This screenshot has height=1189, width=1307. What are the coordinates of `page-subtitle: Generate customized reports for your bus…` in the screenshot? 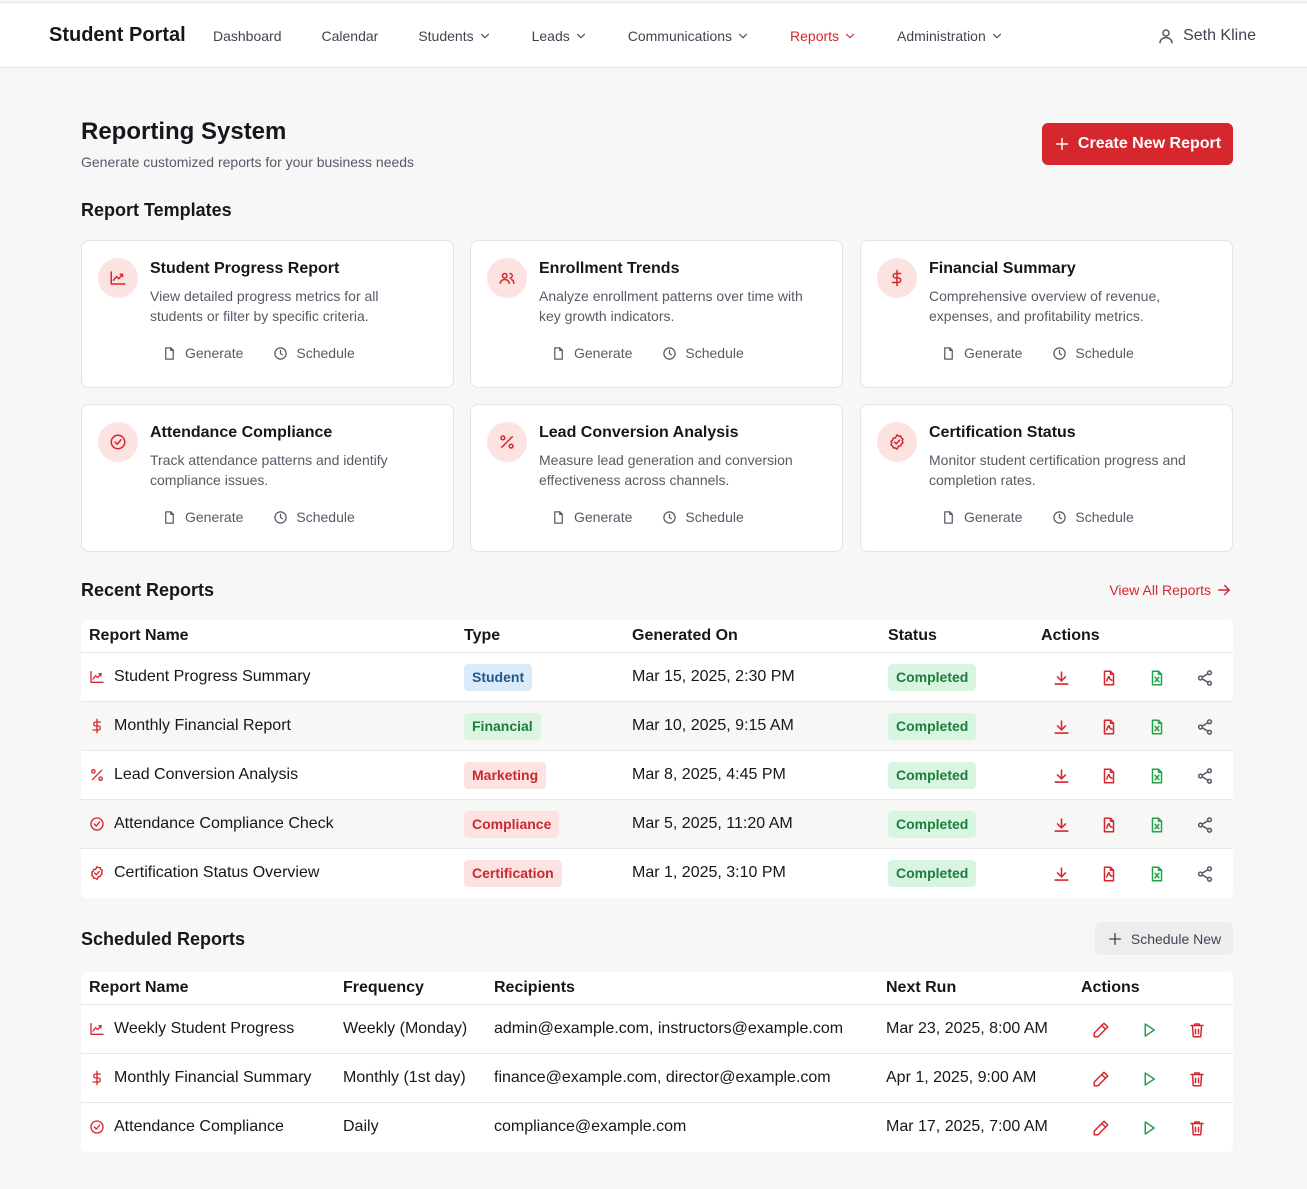 It's located at (248, 162).